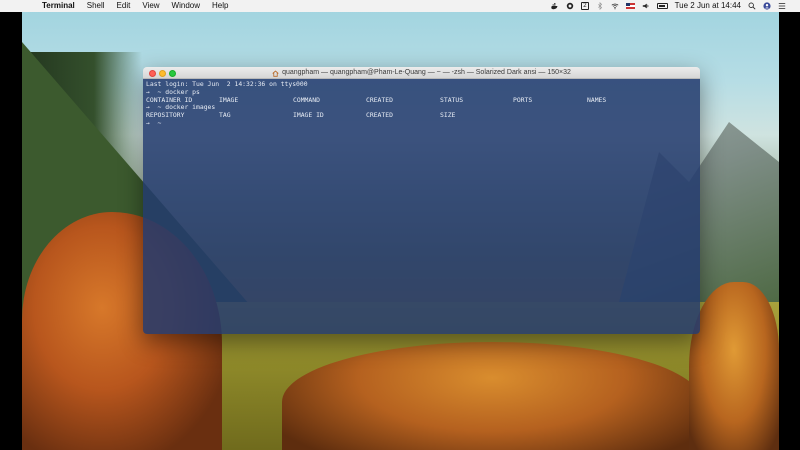 This screenshot has width=800, height=450. I want to click on ps-col-ports: PORTS, so click(523, 99).